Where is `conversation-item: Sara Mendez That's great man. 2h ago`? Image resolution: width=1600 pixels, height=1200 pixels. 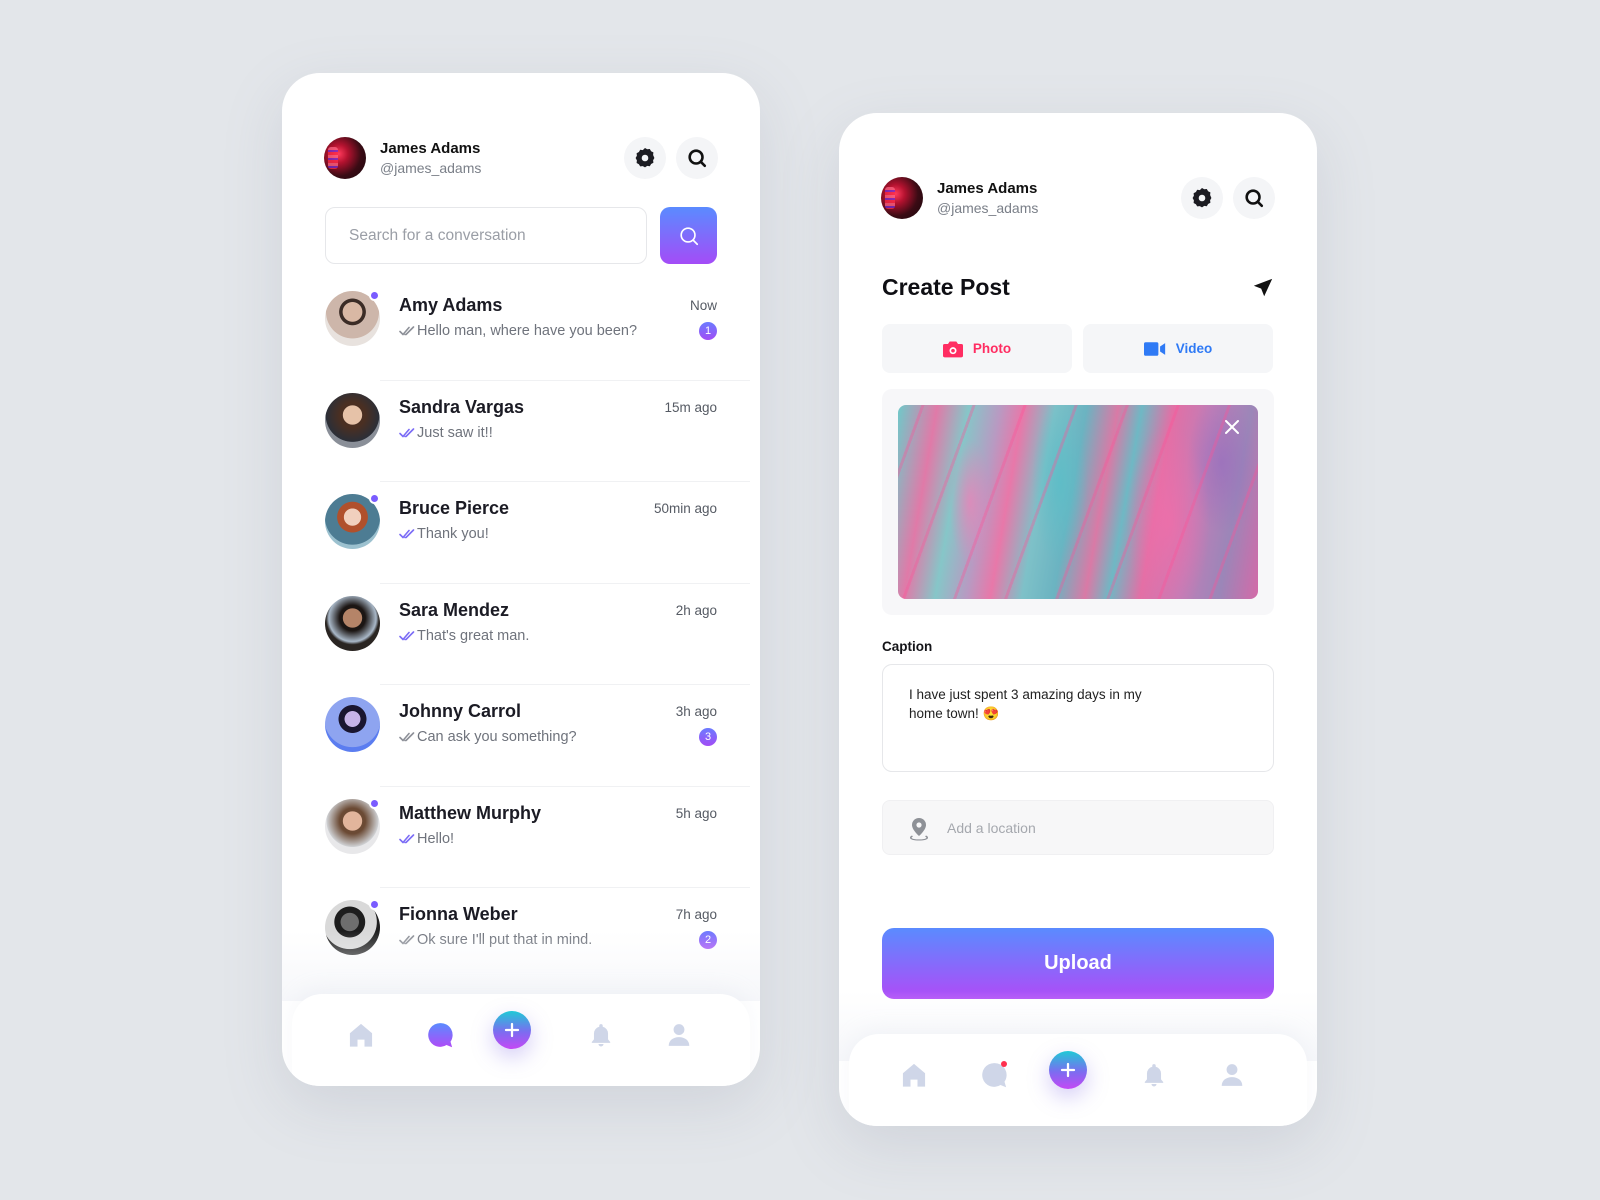
conversation-item: Sara Mendez That's great man. 2h ago is located at coordinates (521, 634).